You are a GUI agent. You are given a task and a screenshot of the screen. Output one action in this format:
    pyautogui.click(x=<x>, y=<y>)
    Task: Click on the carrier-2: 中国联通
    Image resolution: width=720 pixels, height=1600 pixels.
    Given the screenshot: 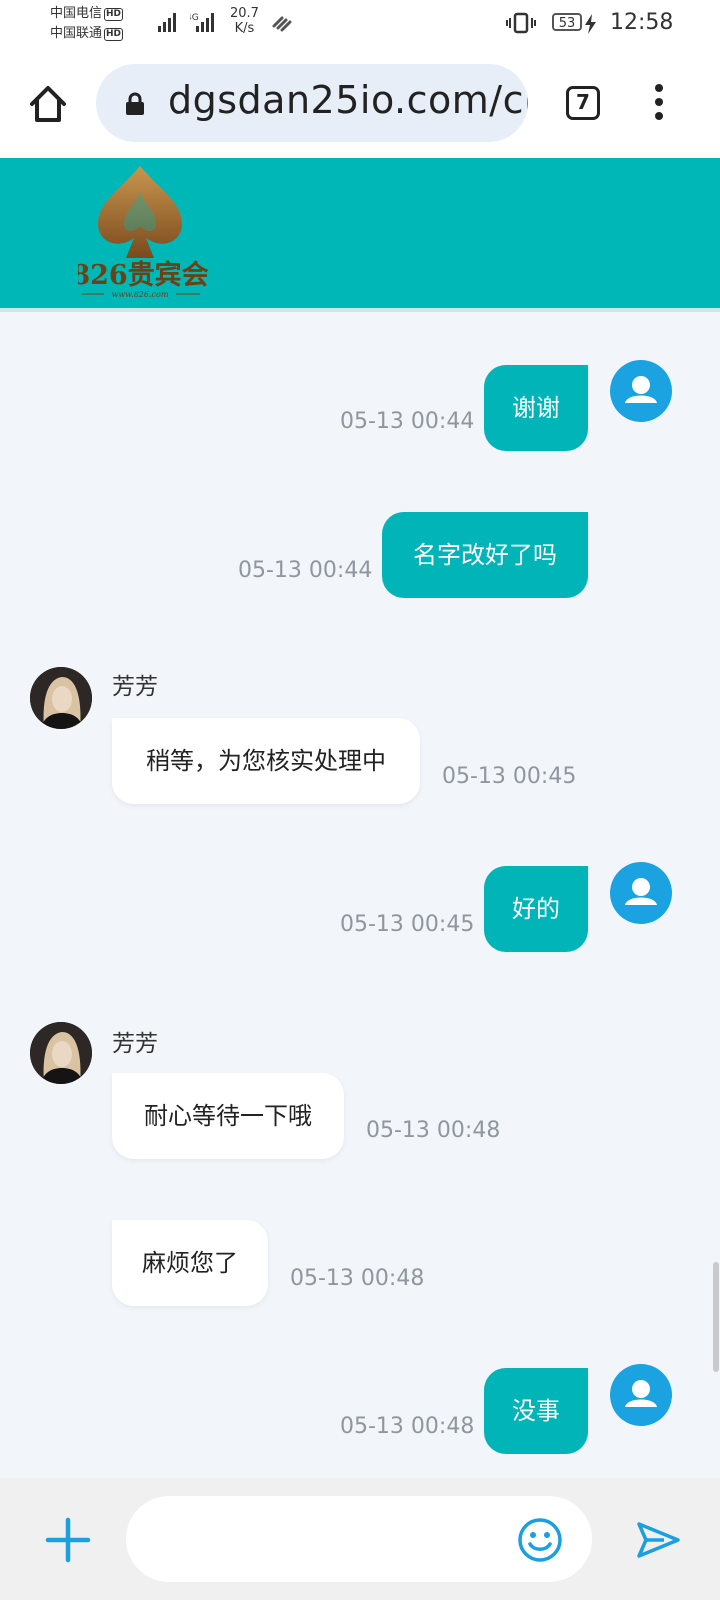 What is the action you would take?
    pyautogui.click(x=76, y=33)
    